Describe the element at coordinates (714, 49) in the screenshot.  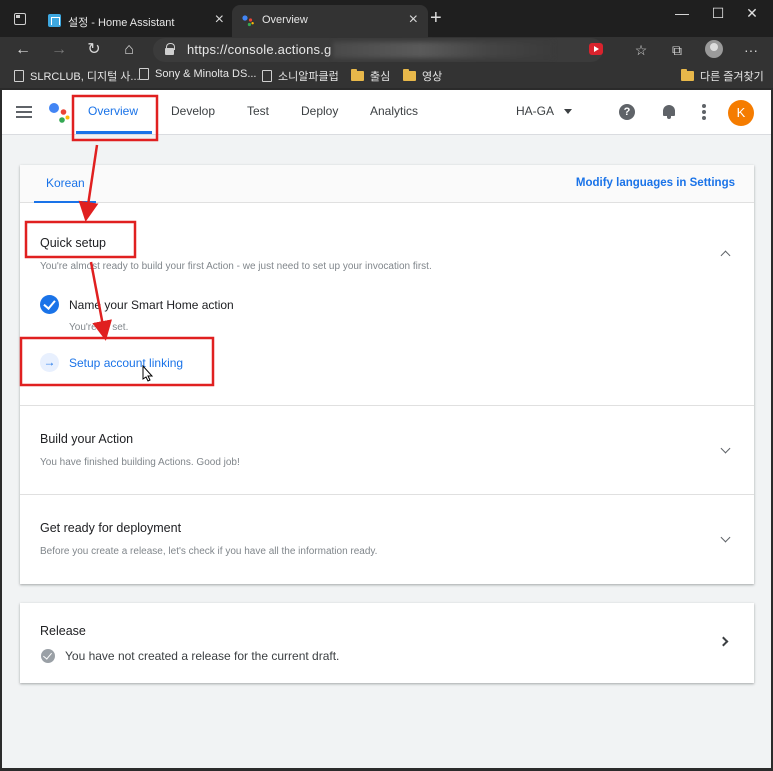
I see `profile-icon` at that location.